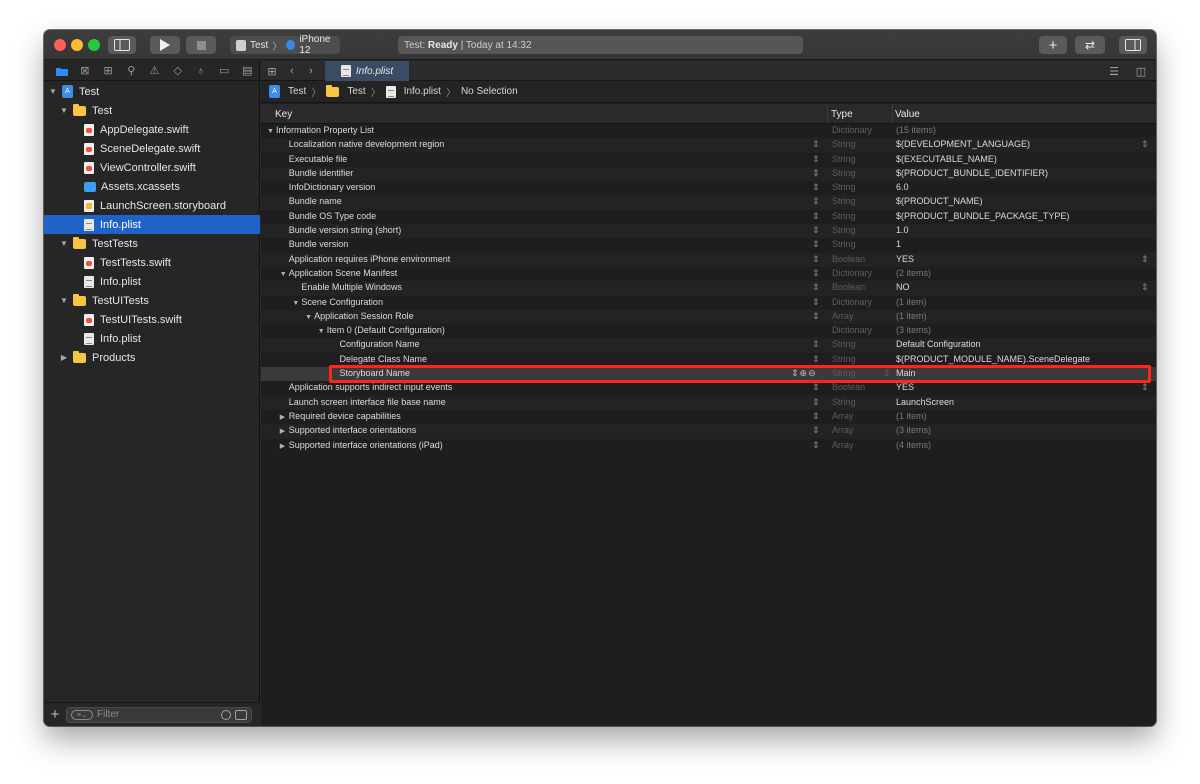 The image size is (1200, 784). Describe the element at coordinates (946, 159) in the screenshot. I see `plist-value-cell: $(EXECUTABLE_NAME)` at that location.